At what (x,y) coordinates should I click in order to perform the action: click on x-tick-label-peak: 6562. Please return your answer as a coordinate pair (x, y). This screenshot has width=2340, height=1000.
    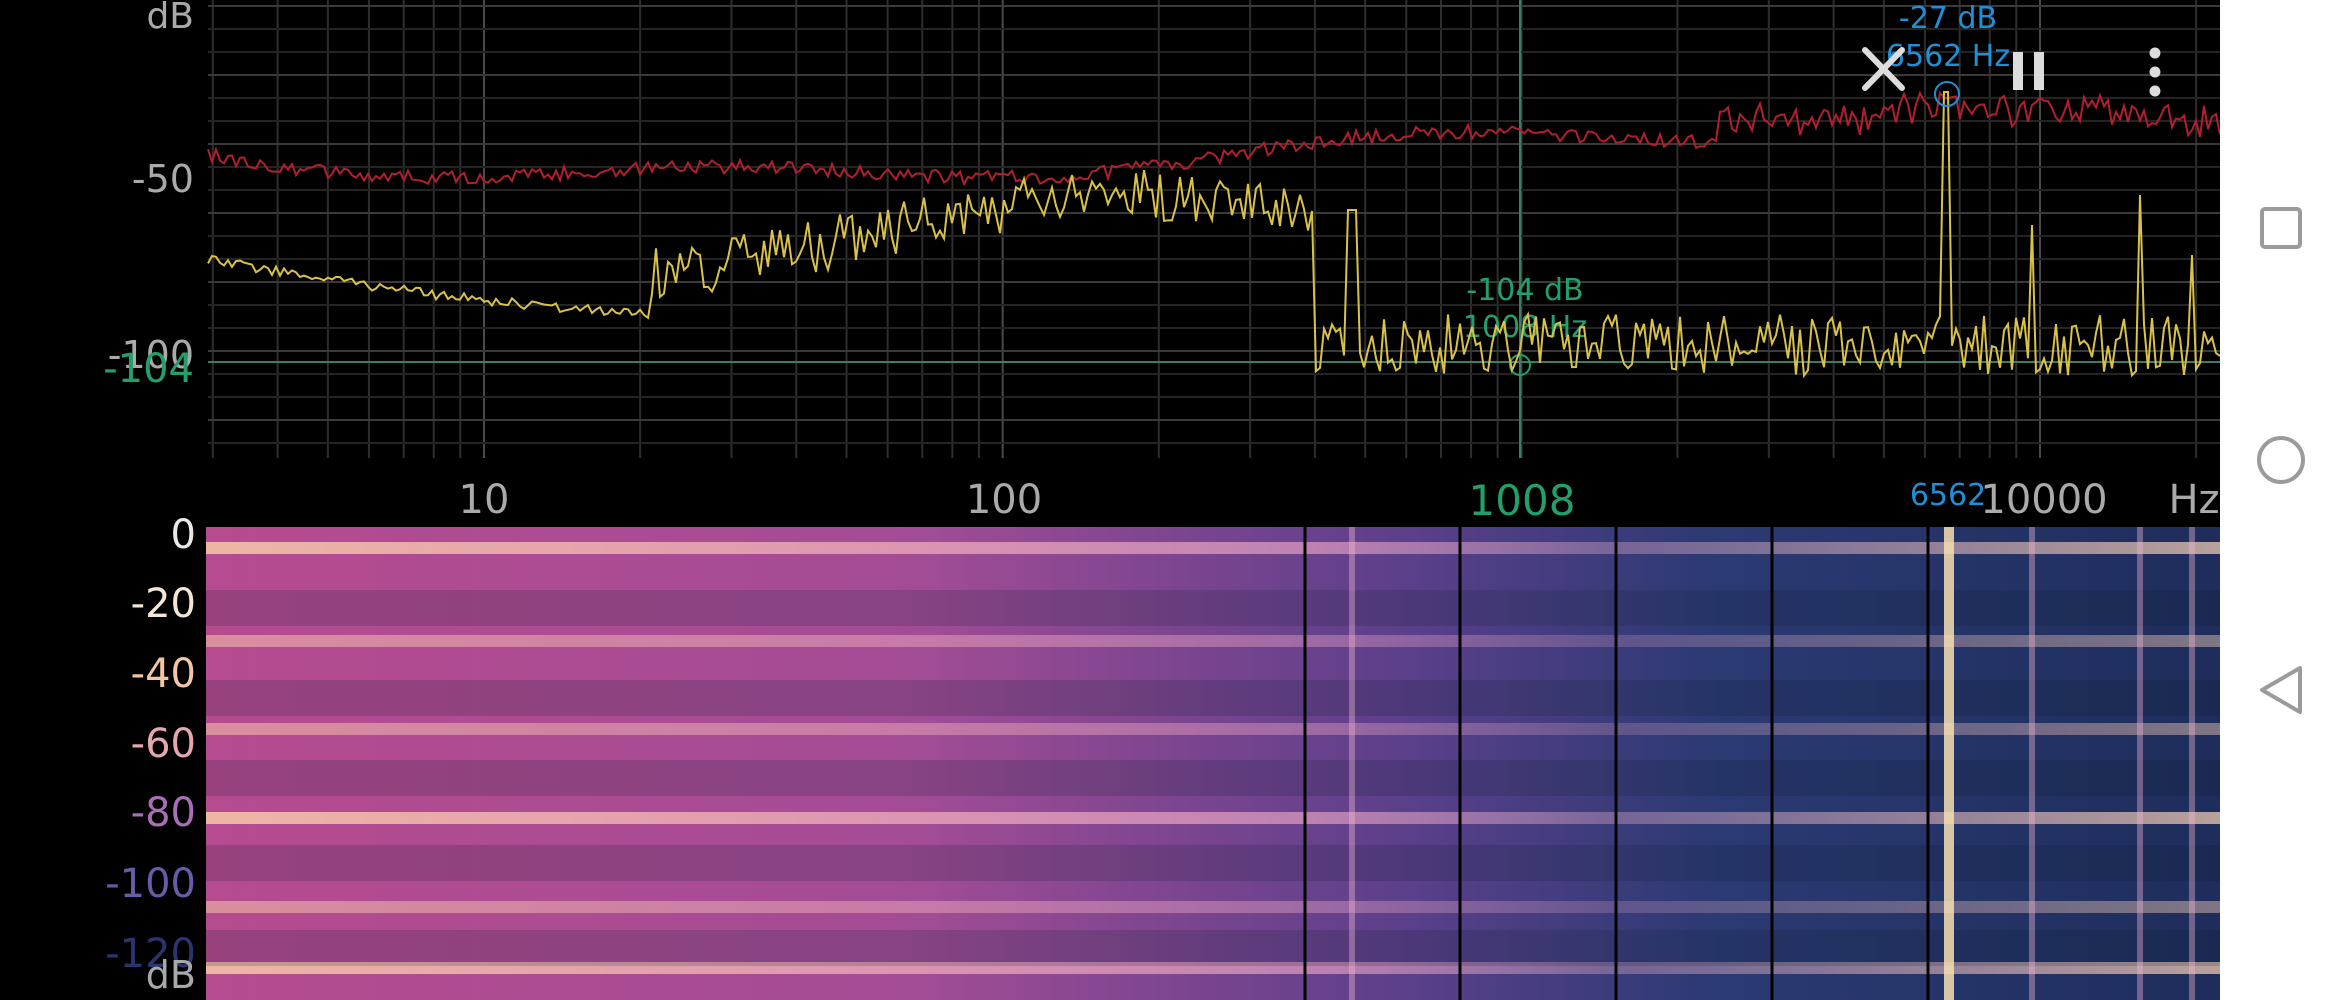
    Looking at the image, I should click on (1948, 495).